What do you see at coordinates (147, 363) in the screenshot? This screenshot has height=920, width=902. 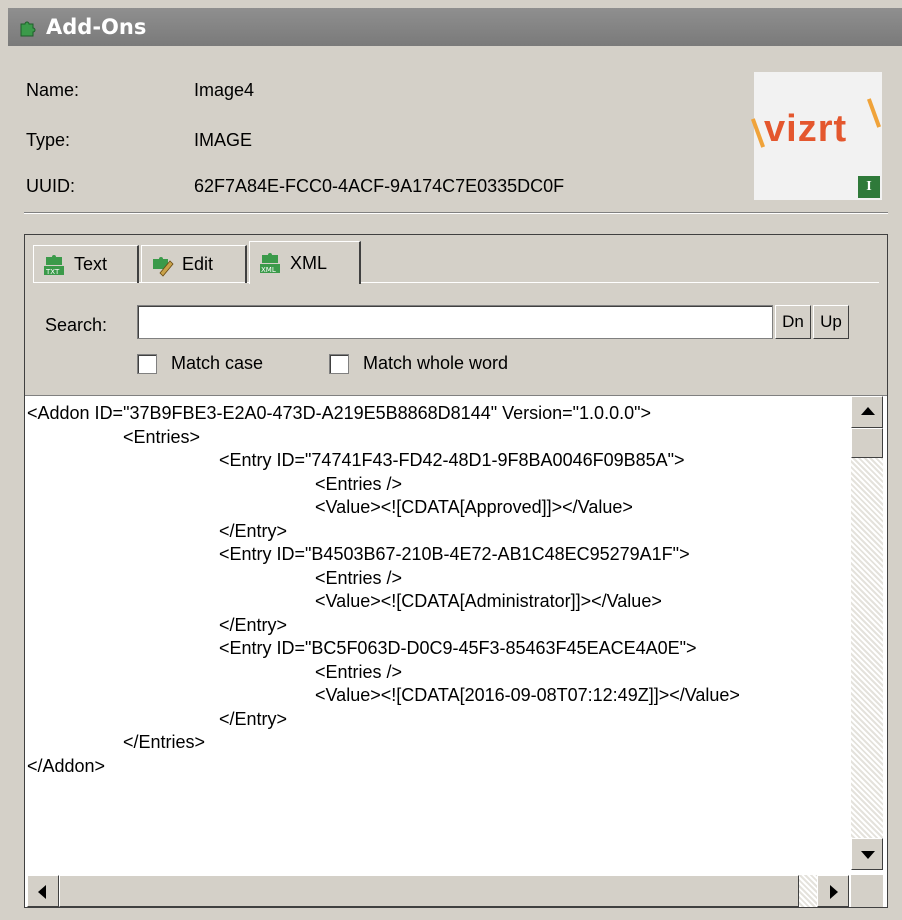 I see `match-case-checkbox` at bounding box center [147, 363].